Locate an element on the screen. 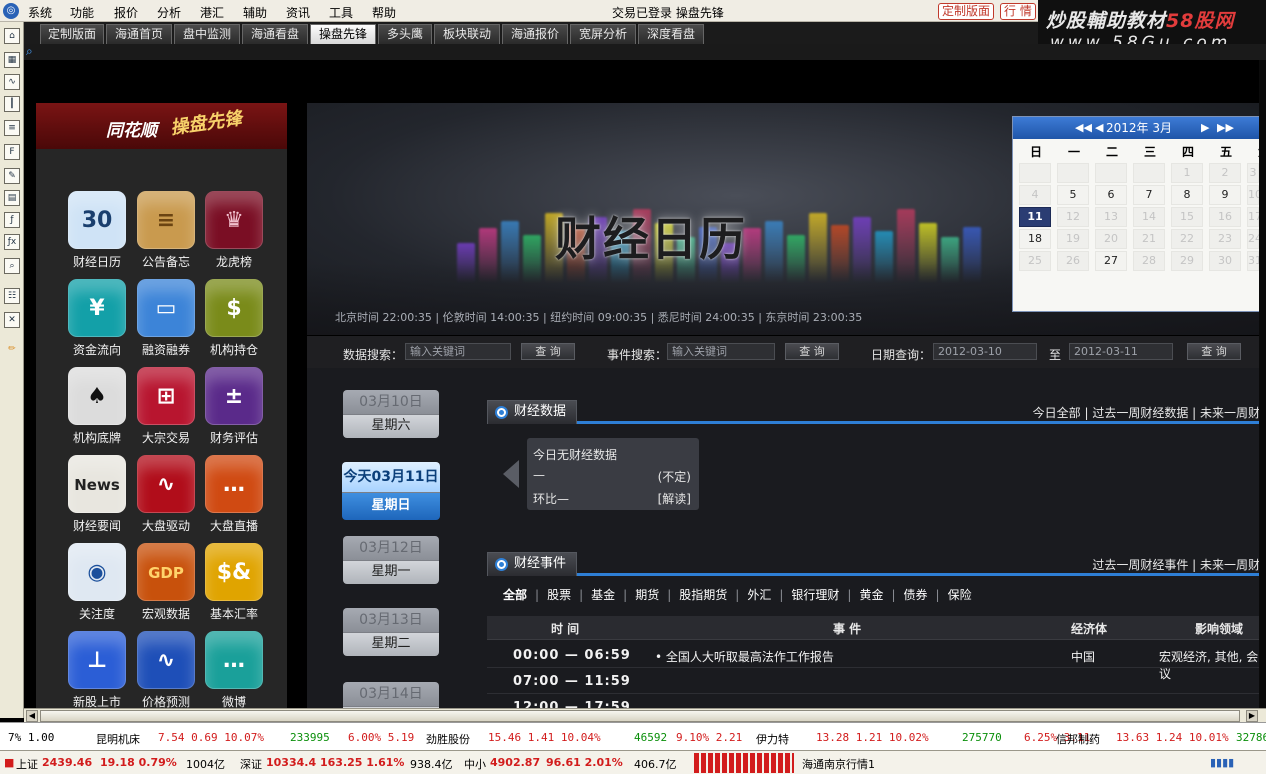 The height and width of the screenshot is (774, 1266). scroll-right-icon: ▶ is located at coordinates (1252, 716).